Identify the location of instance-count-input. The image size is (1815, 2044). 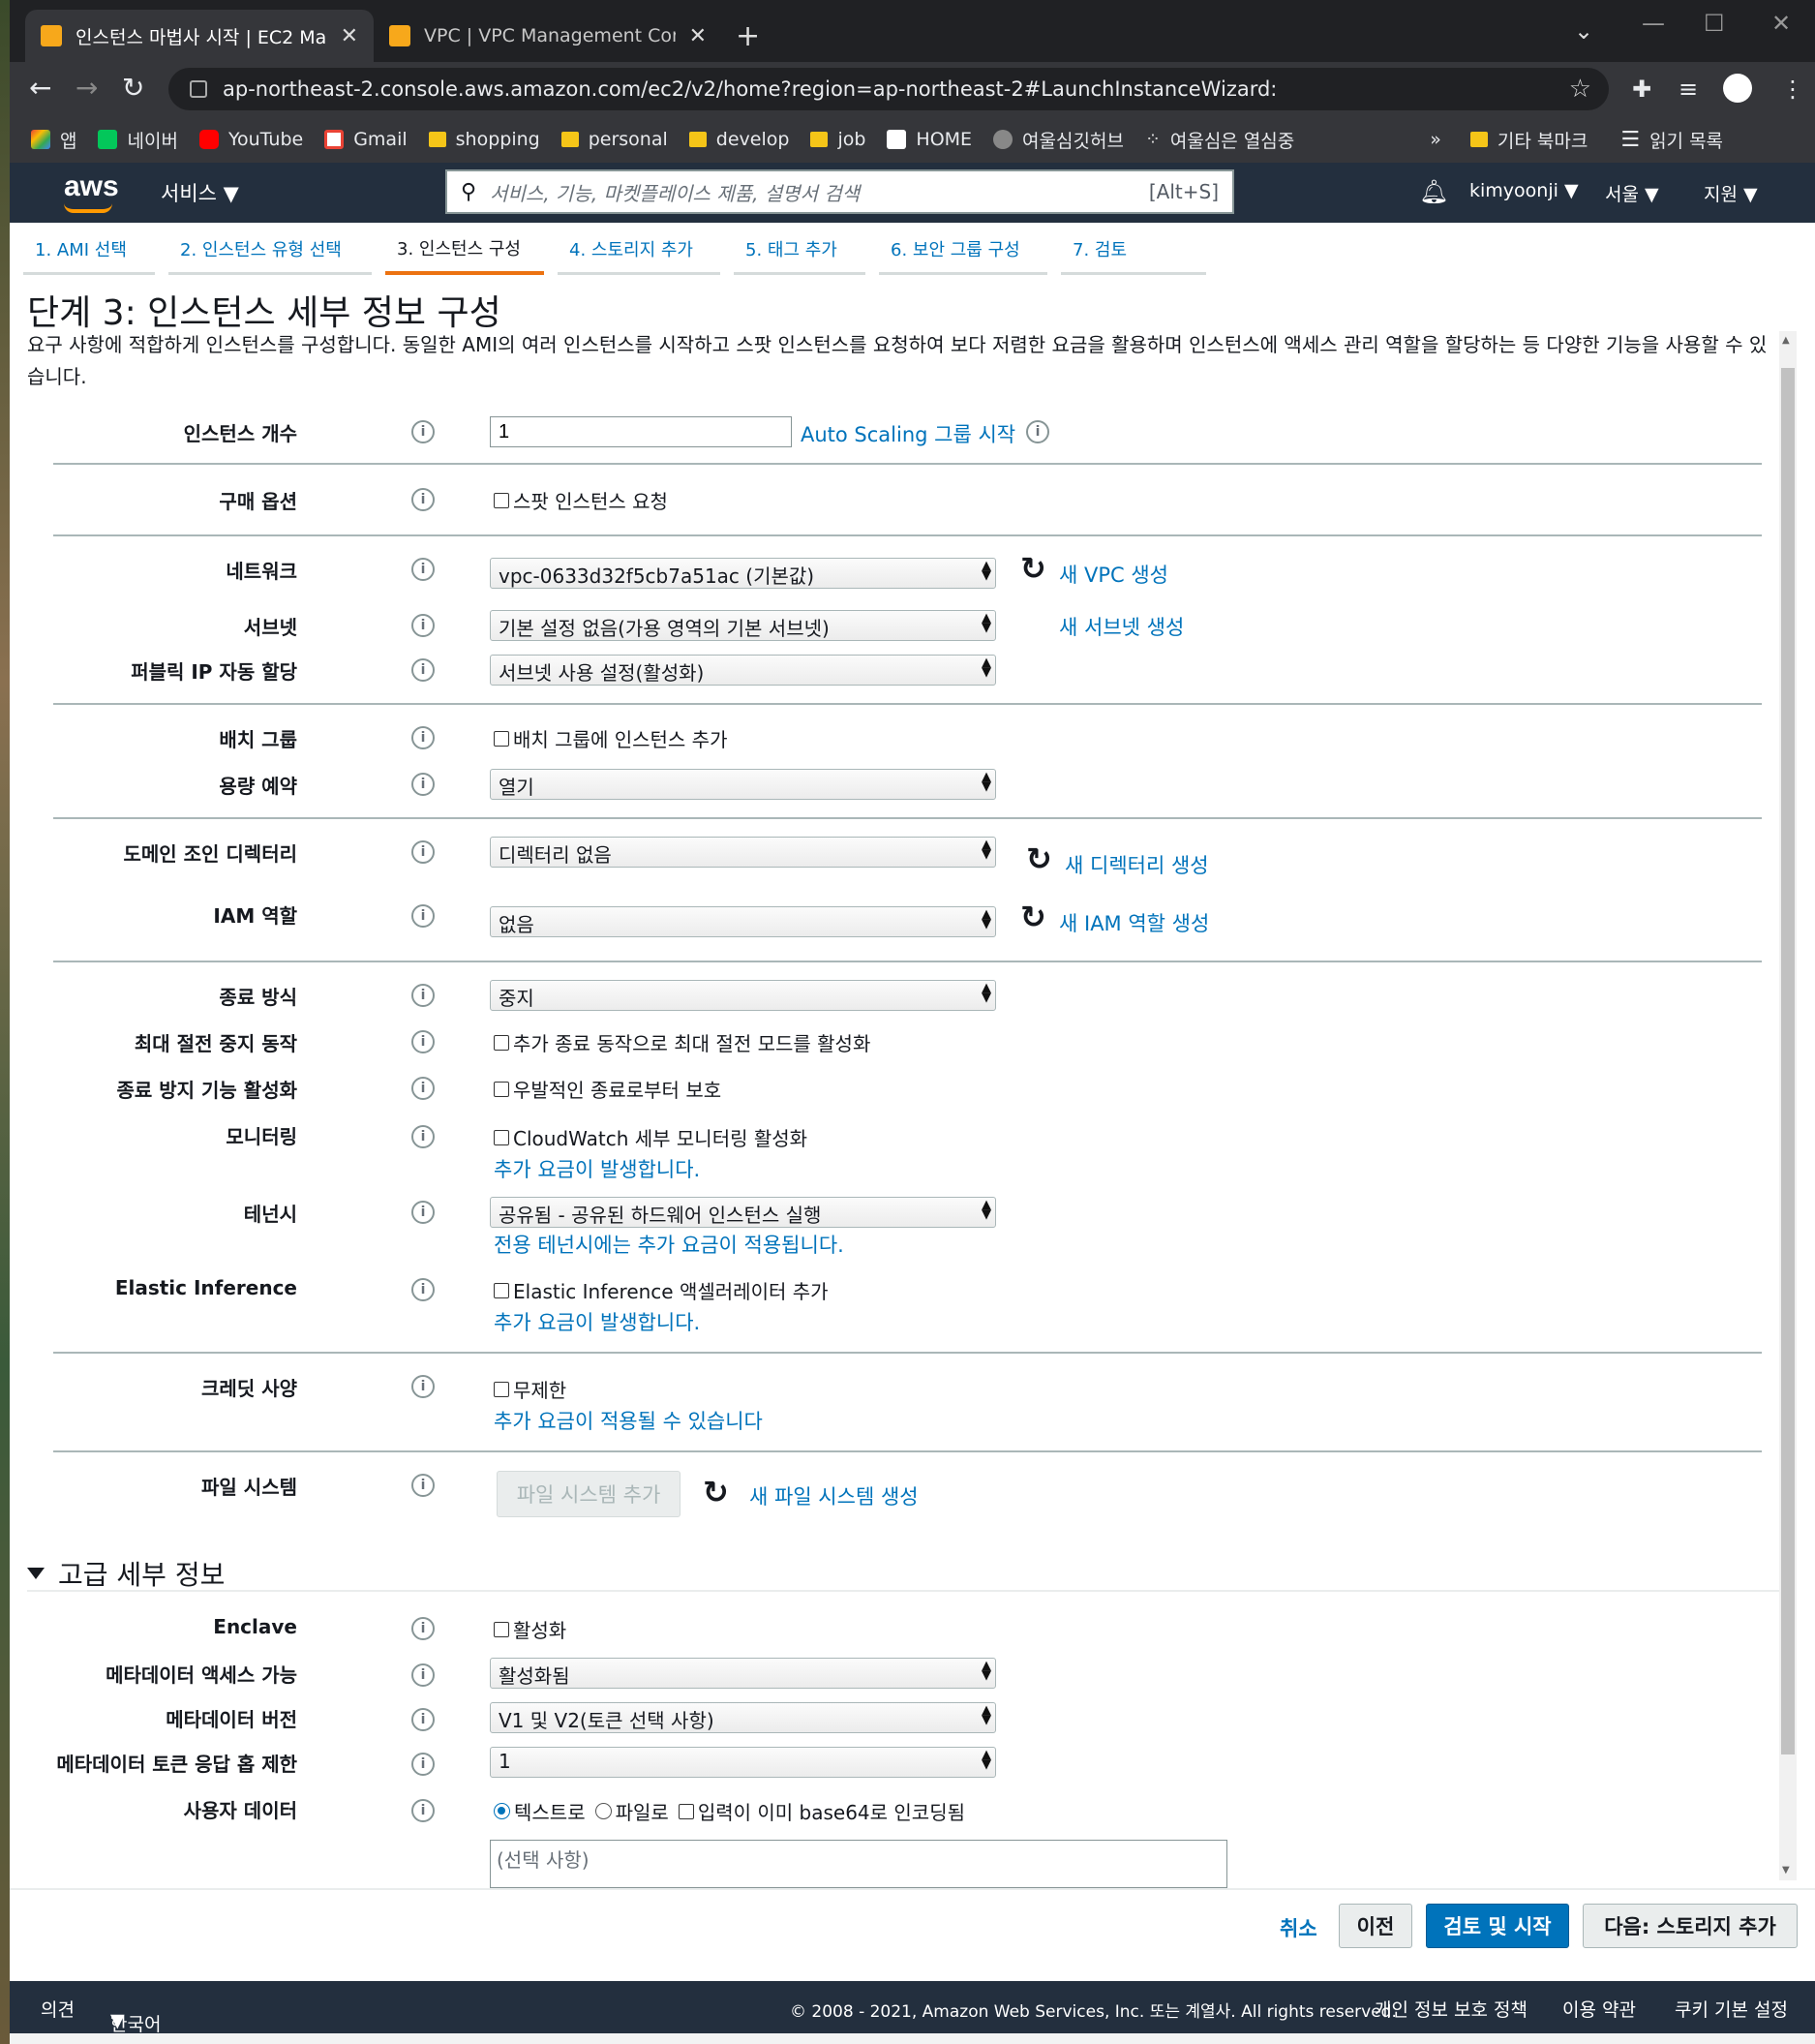
(641, 431).